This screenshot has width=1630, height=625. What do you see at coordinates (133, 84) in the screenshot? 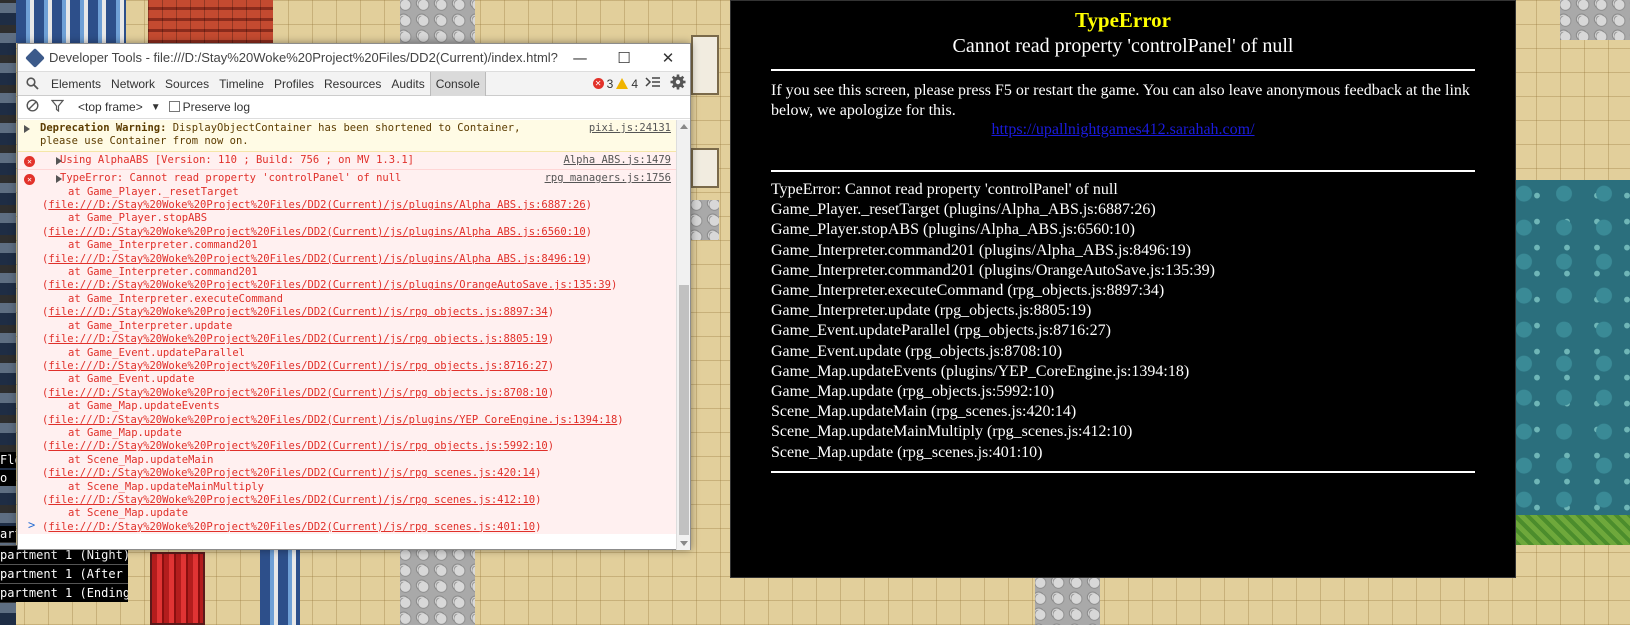
I see `tab-network: Network` at bounding box center [133, 84].